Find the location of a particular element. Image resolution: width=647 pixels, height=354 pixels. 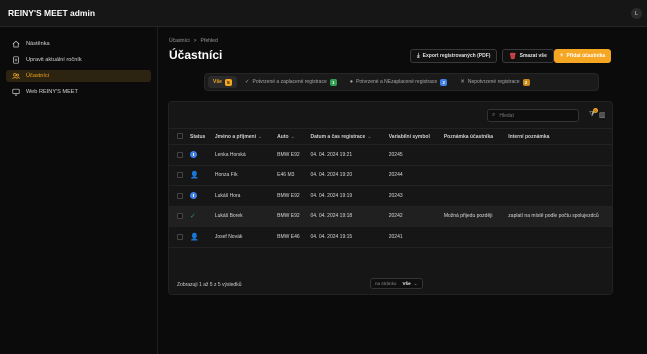

breadcrumb-item-current: Přehled is located at coordinates (209, 41).